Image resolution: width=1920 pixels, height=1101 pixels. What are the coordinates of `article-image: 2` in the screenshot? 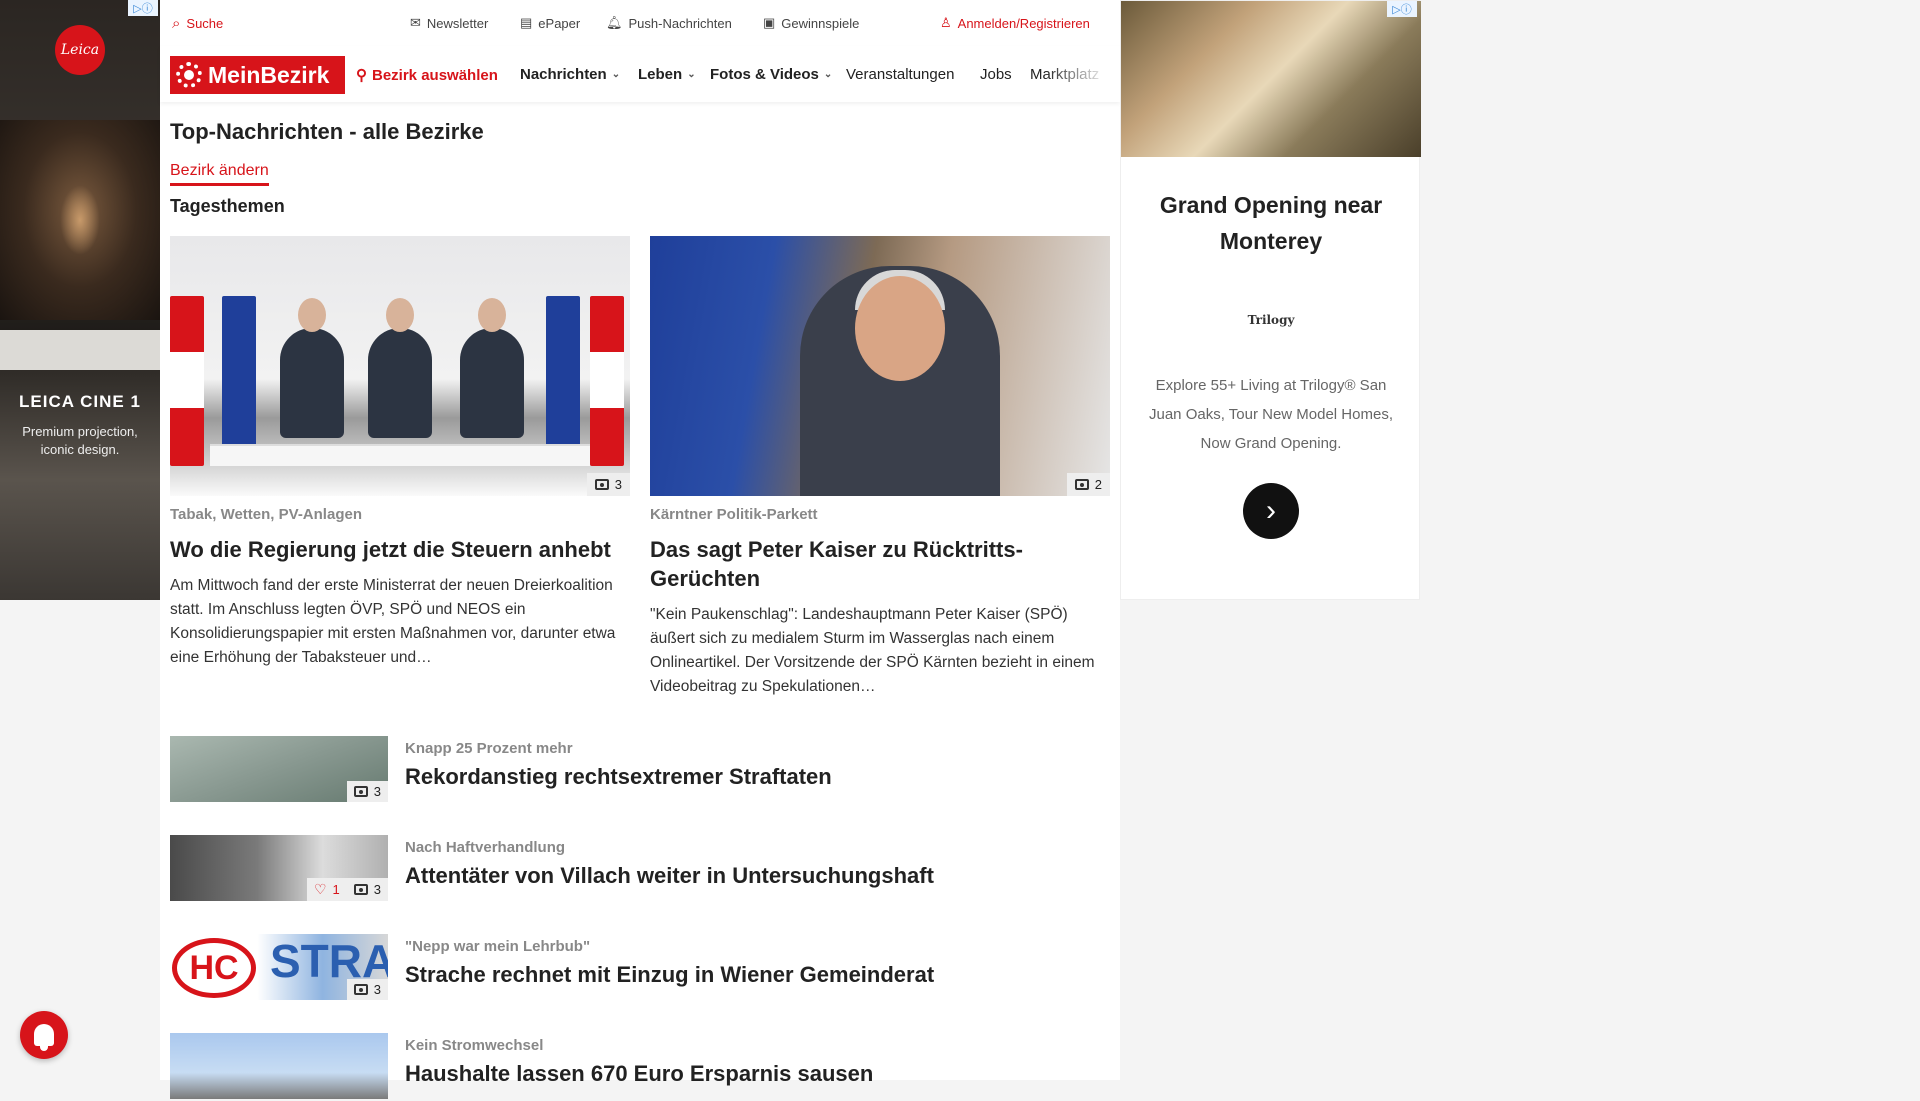 It's located at (880, 366).